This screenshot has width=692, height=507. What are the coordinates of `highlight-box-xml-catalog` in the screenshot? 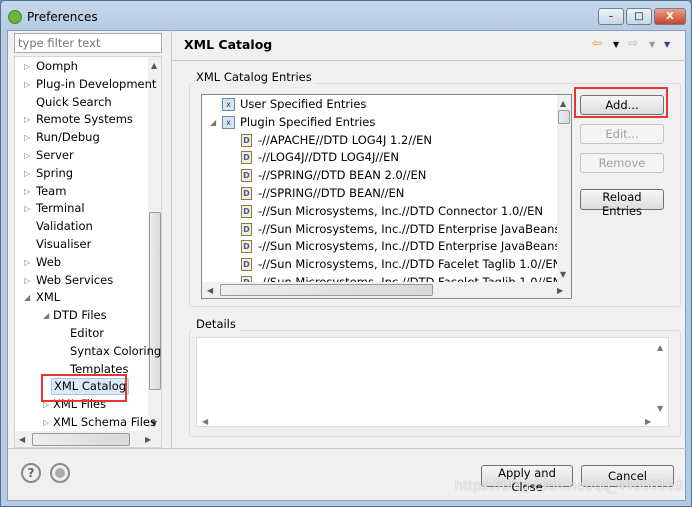 It's located at (84, 388).